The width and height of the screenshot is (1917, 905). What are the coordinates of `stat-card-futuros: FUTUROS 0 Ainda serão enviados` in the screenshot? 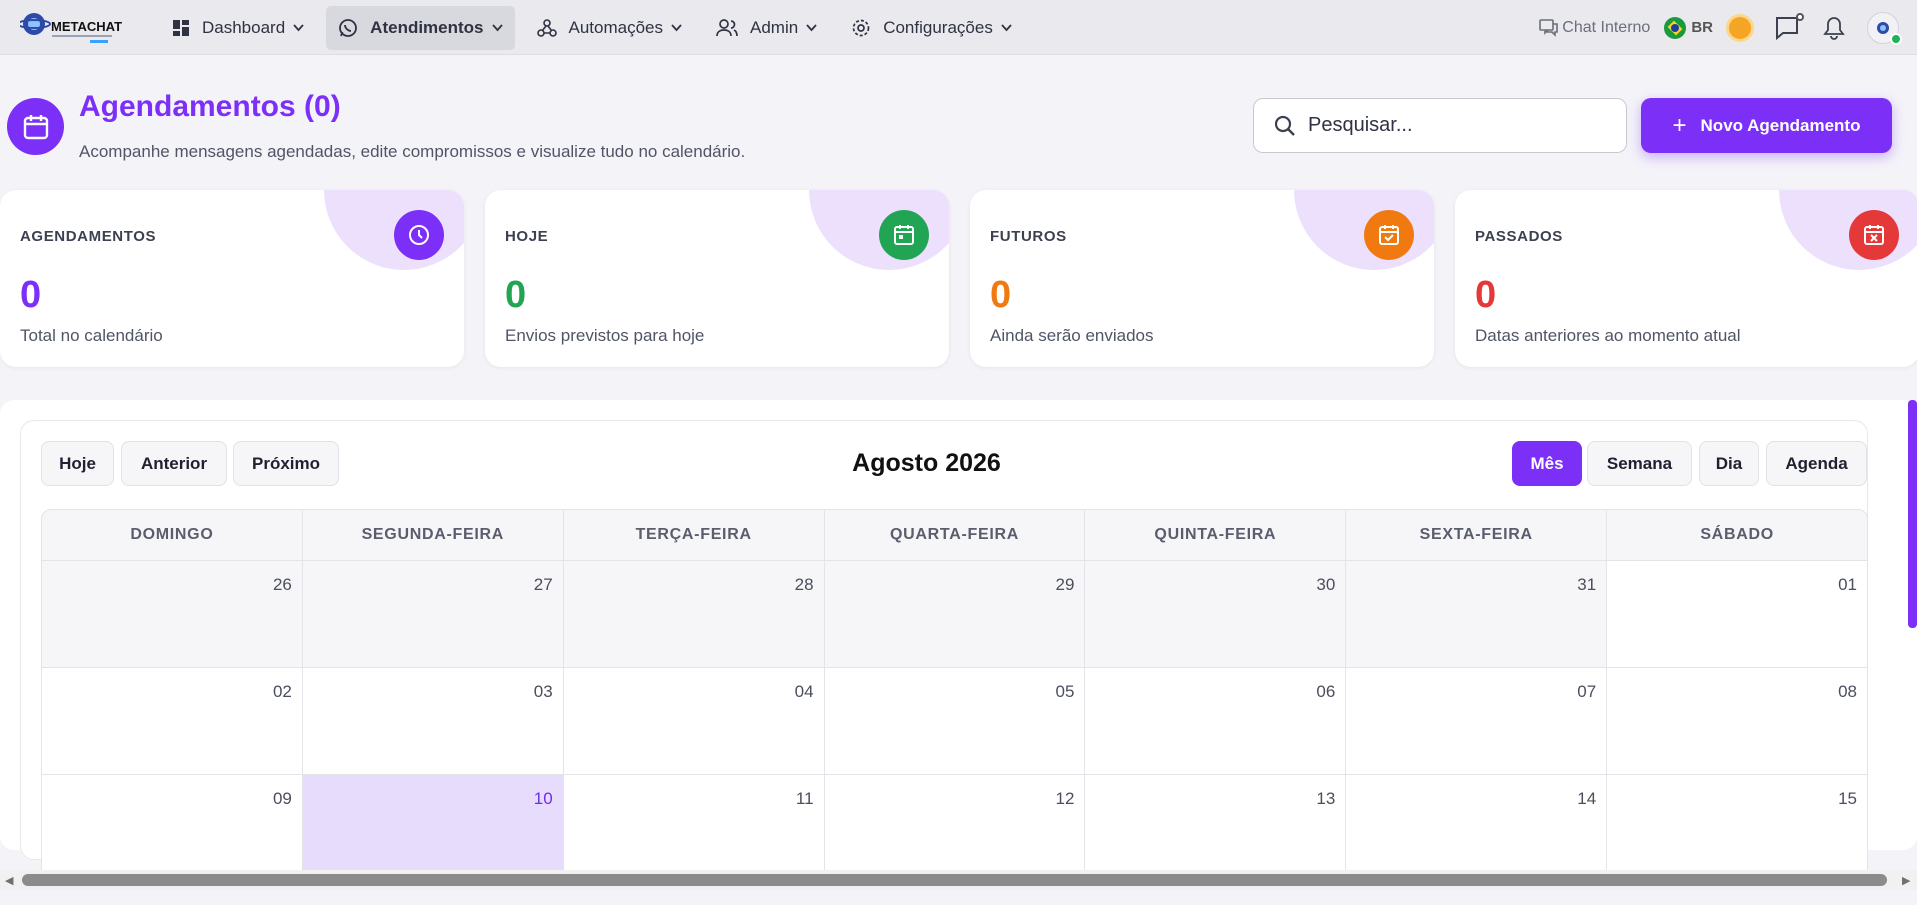 It's located at (1202, 278).